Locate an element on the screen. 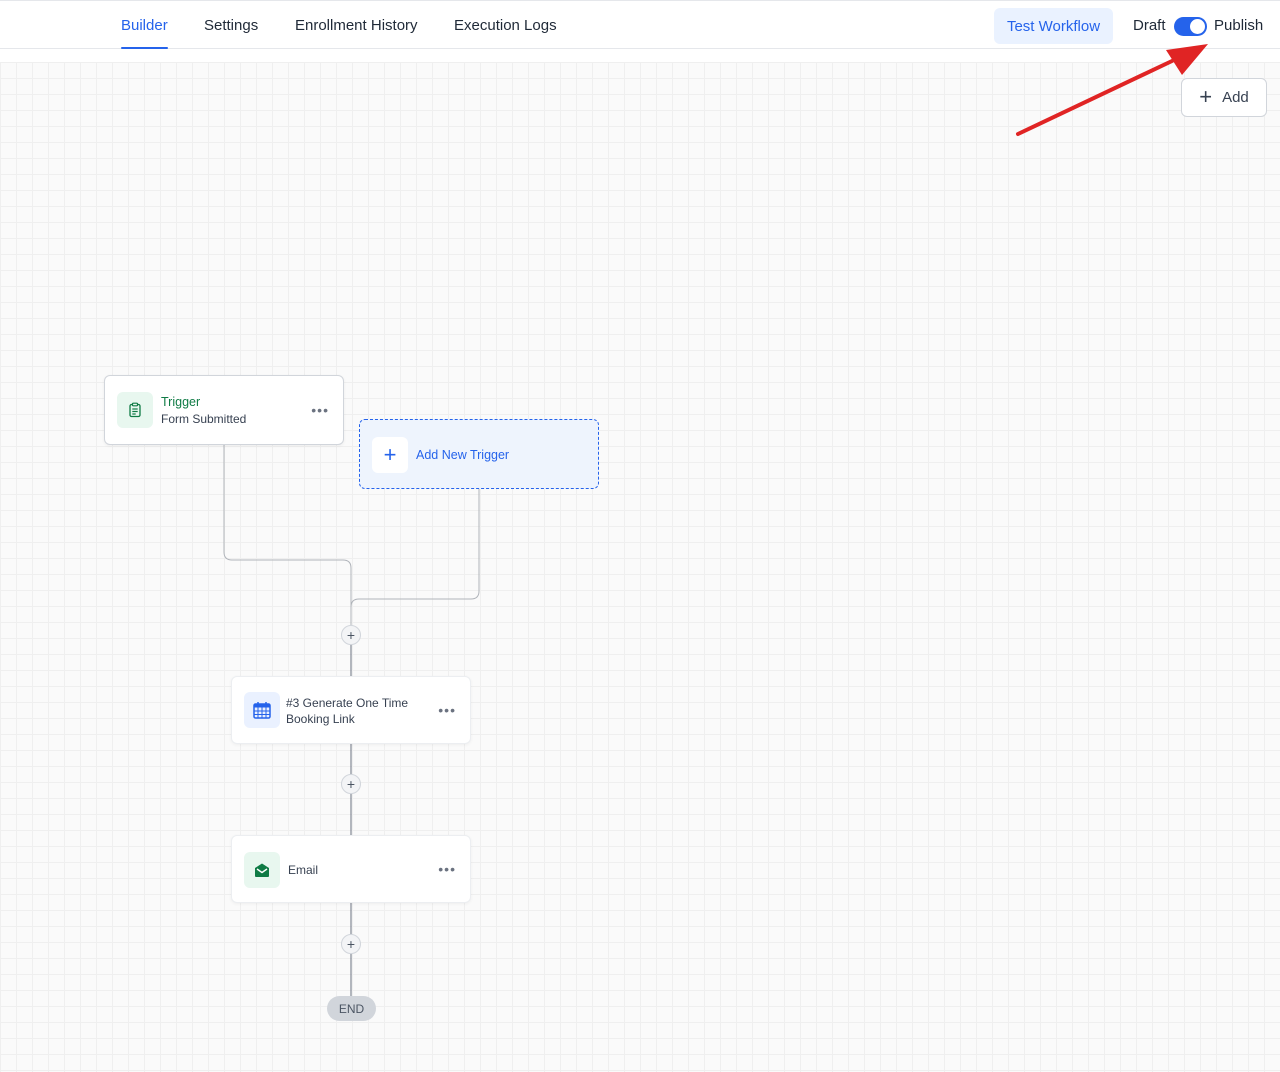 The height and width of the screenshot is (1072, 1280). tab-enrollment-history-label: Enrollment History is located at coordinates (356, 25).